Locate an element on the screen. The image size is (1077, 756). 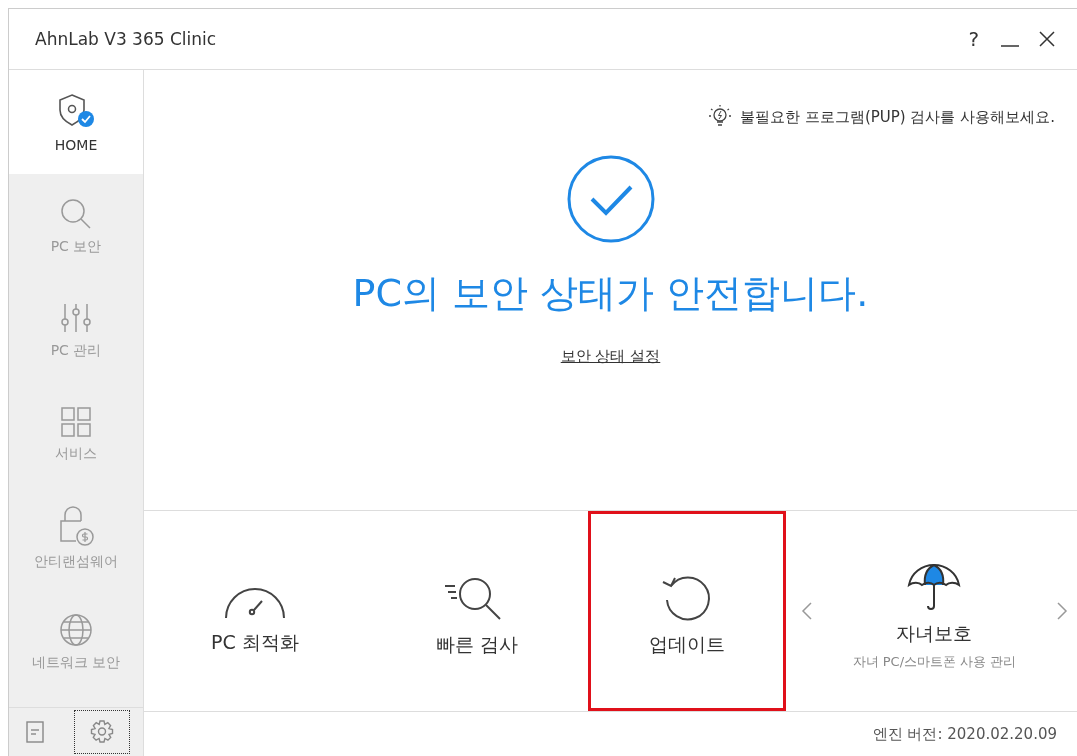
engine-version: 엔진 버전: 2020.02.20.09 is located at coordinates (964, 734).